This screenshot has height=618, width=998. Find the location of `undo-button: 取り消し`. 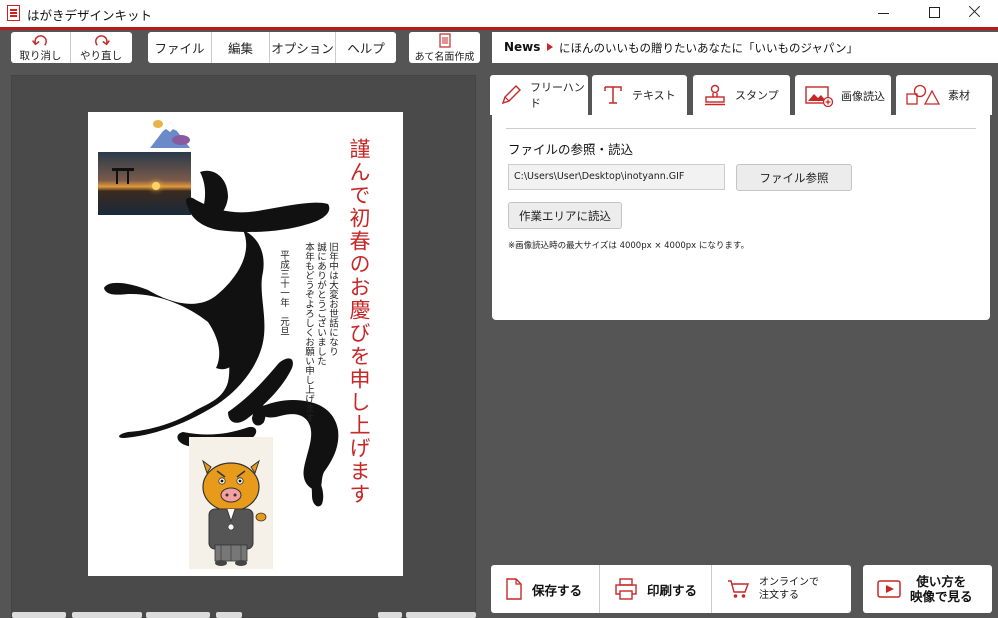

undo-button: 取り消し is located at coordinates (41, 47).